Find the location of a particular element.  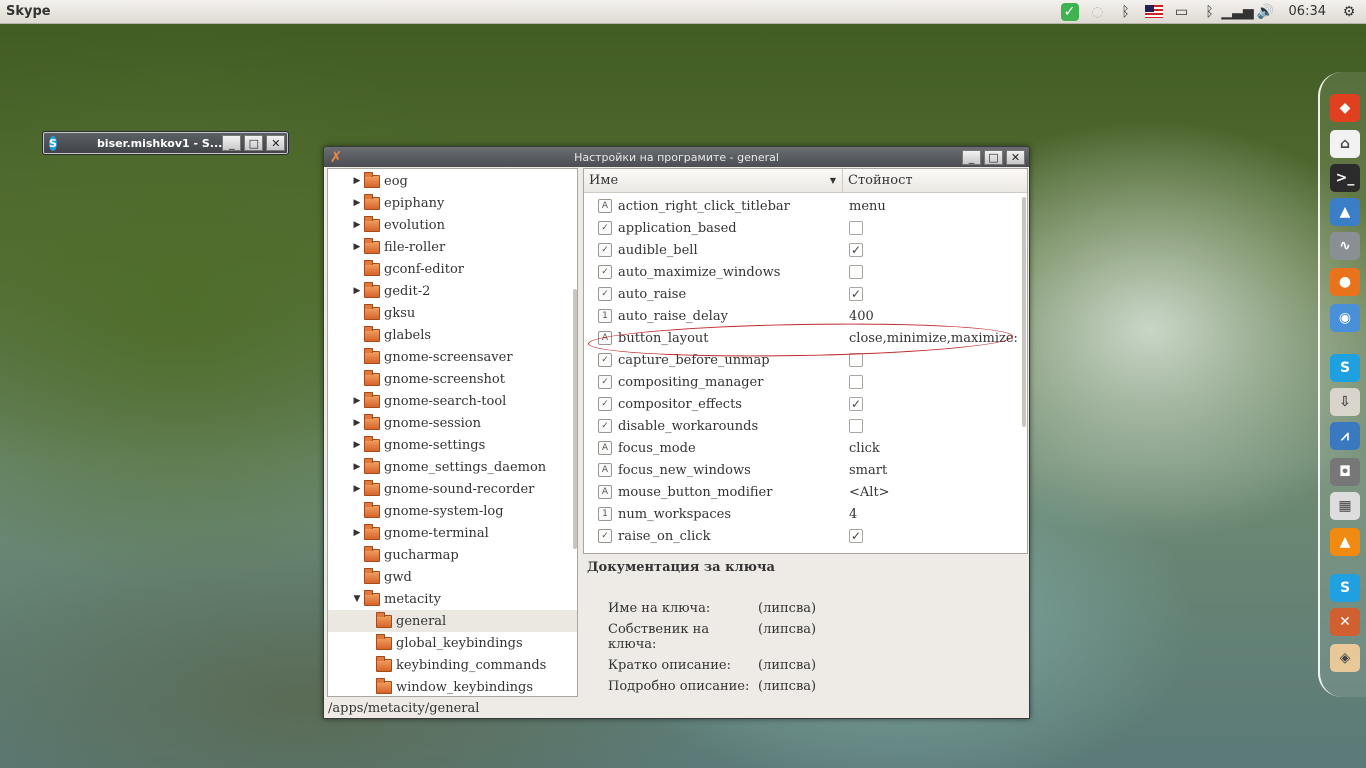

tree-item: gnome-screensaver is located at coordinates (452, 357).